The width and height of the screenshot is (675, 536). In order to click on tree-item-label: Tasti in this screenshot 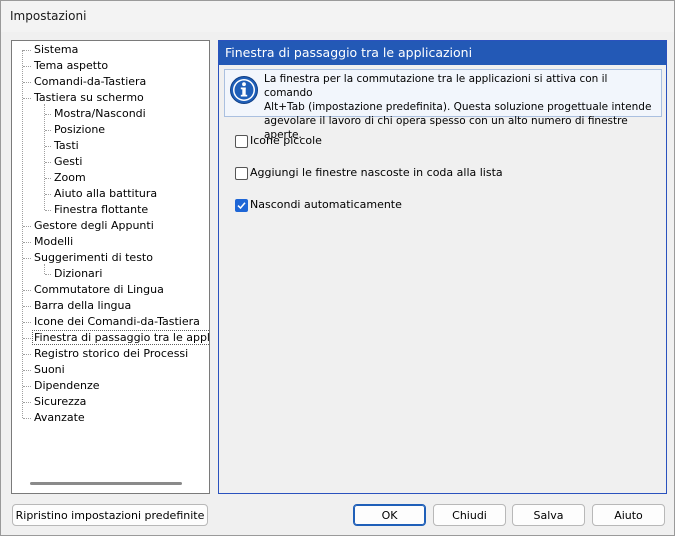, I will do `click(66, 145)`.